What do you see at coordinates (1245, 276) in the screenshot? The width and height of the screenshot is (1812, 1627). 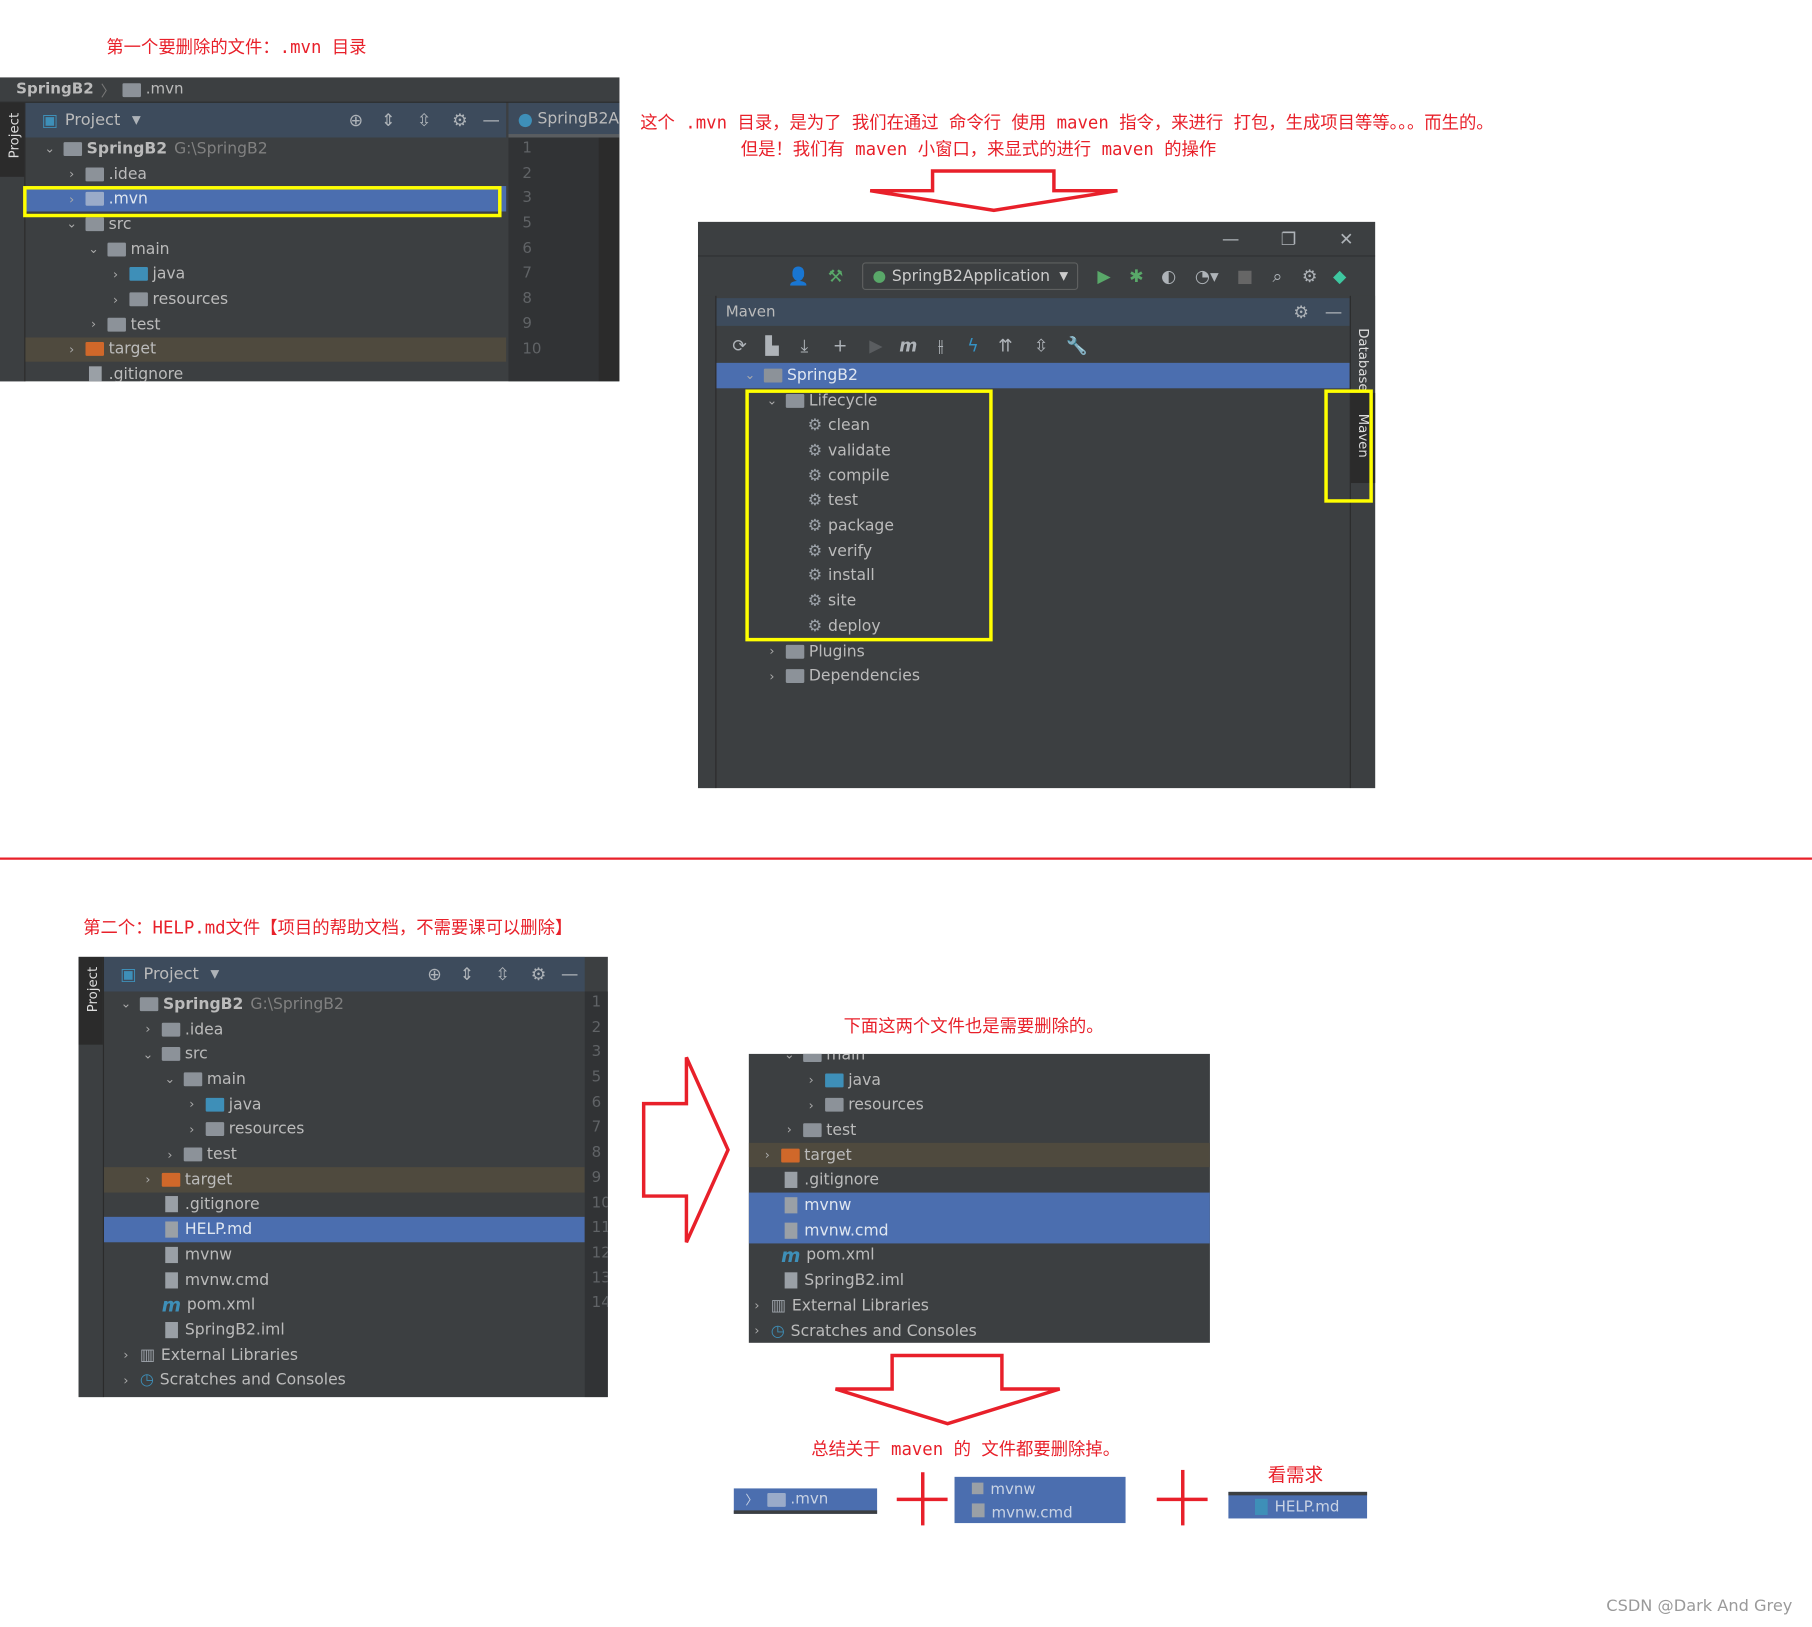 I see `stop-icon: ■` at bounding box center [1245, 276].